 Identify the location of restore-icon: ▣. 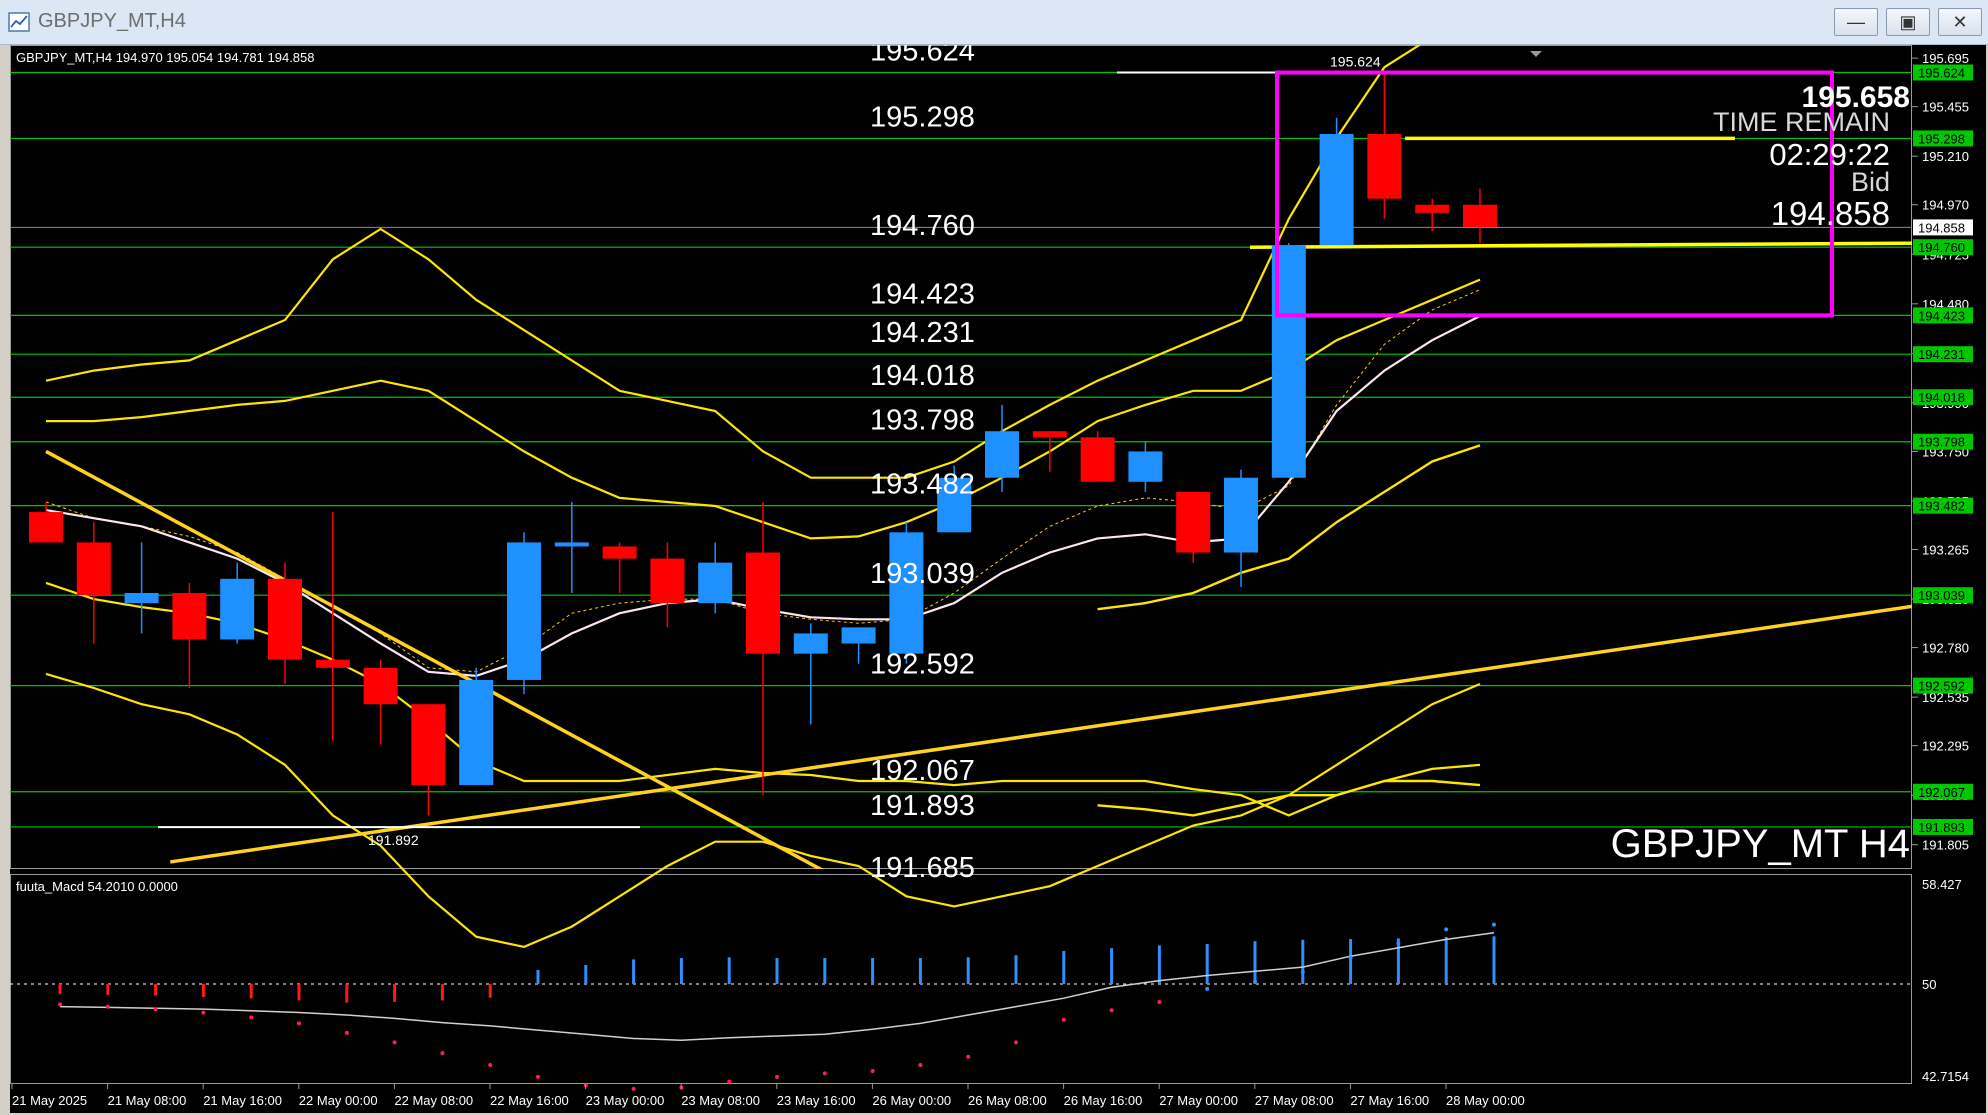
(1908, 22).